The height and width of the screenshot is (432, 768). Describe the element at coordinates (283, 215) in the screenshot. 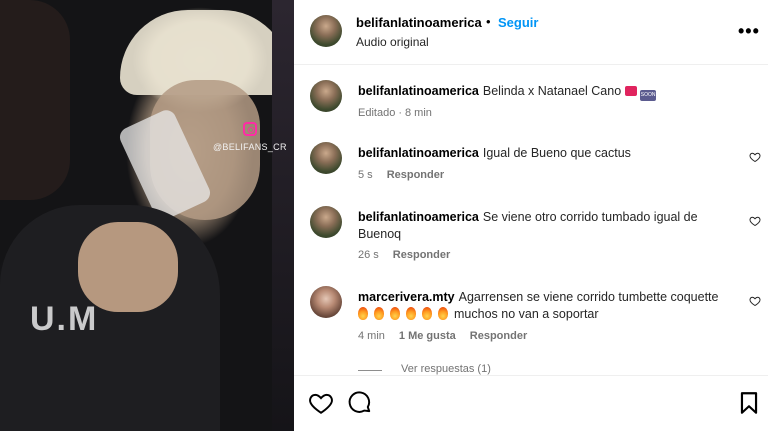

I see `video-edge` at that location.